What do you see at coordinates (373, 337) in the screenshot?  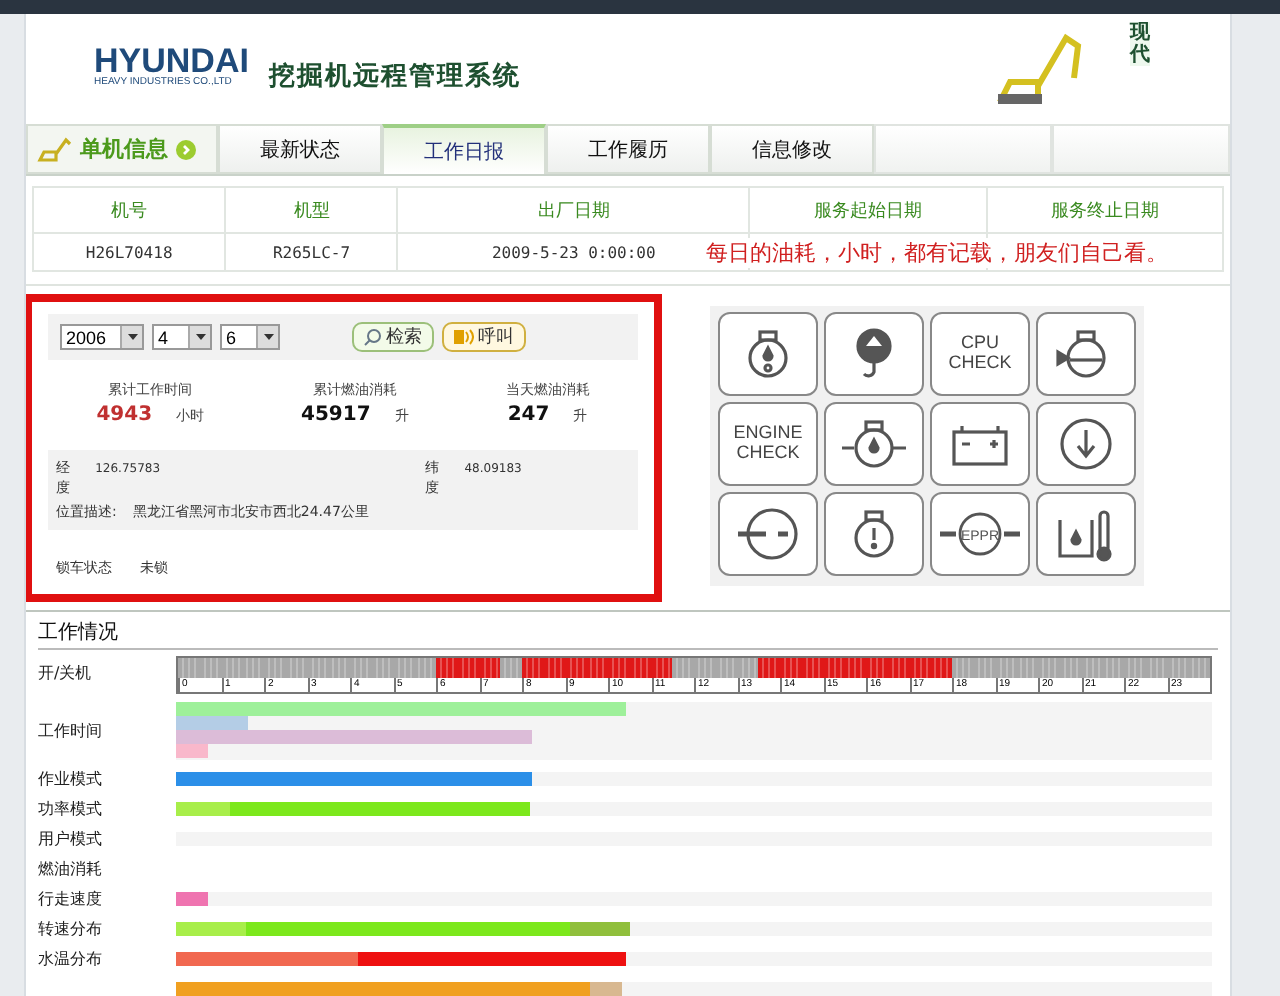 I see `search-icon` at bounding box center [373, 337].